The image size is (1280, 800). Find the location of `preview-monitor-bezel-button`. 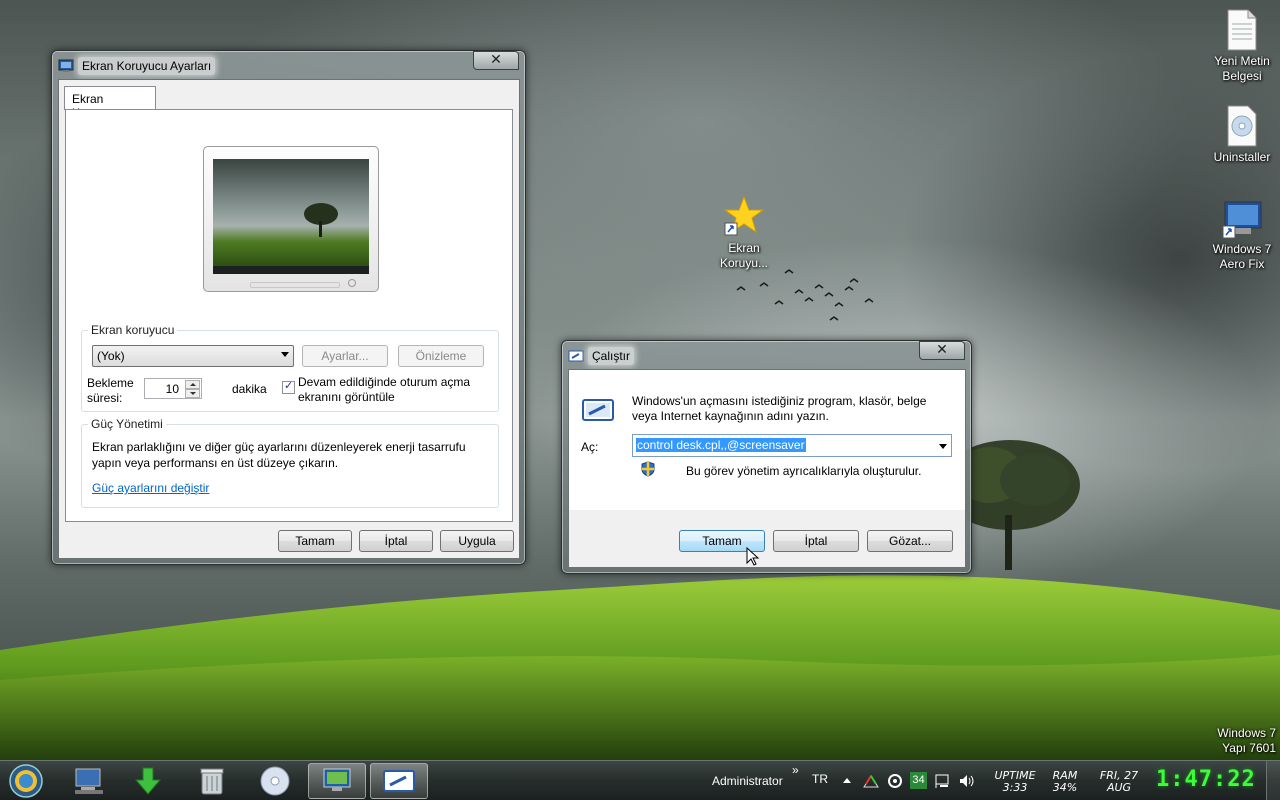

preview-monitor-bezel-button is located at coordinates (352, 283).